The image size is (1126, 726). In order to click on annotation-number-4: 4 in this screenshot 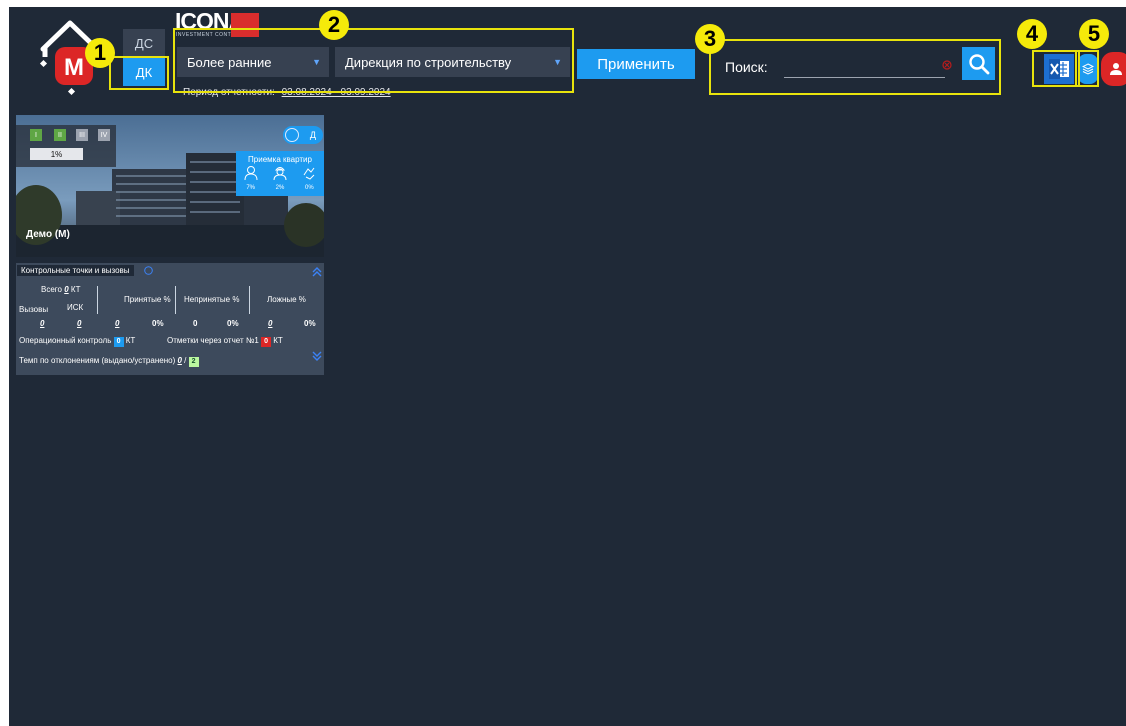, I will do `click(1032, 34)`.